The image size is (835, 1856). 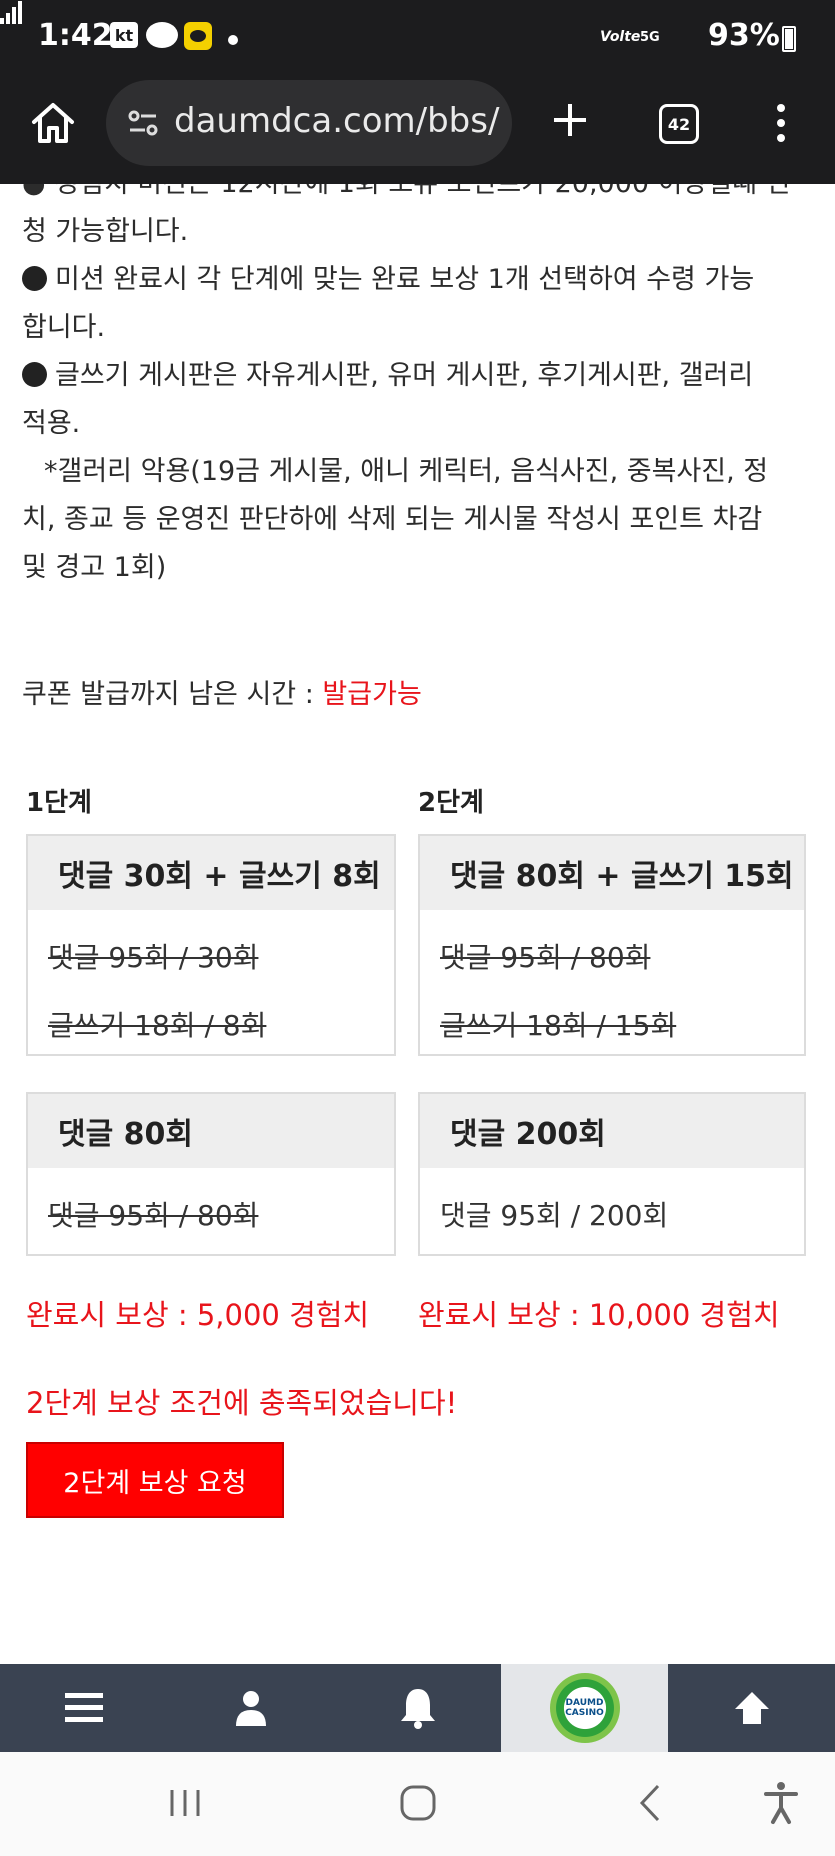 I want to click on android-navigation-bar, so click(x=417, y=1804).